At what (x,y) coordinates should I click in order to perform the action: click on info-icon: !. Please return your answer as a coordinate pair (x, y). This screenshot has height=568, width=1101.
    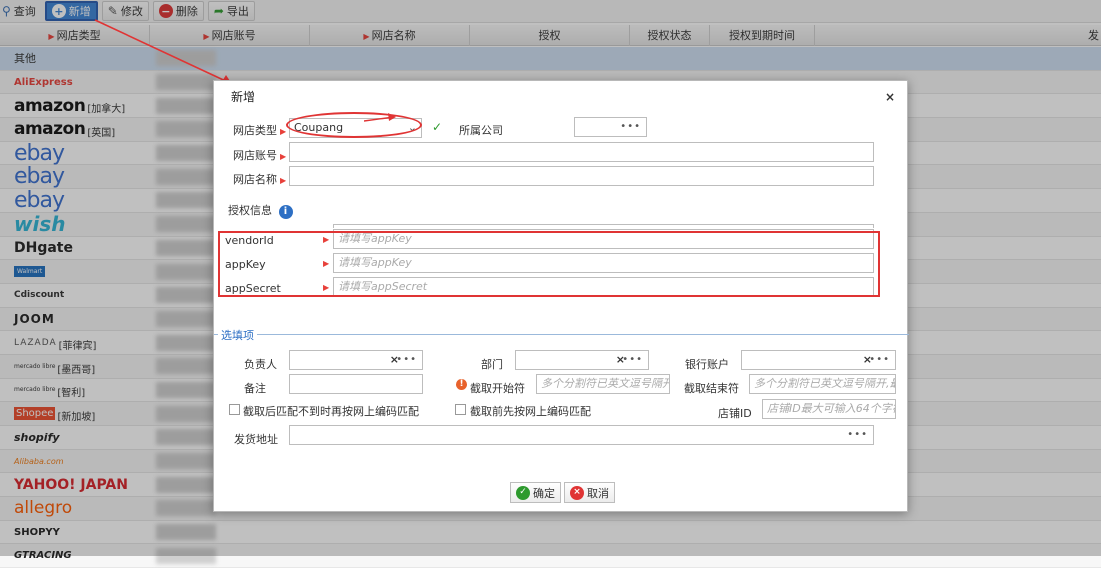
    Looking at the image, I should click on (461, 384).